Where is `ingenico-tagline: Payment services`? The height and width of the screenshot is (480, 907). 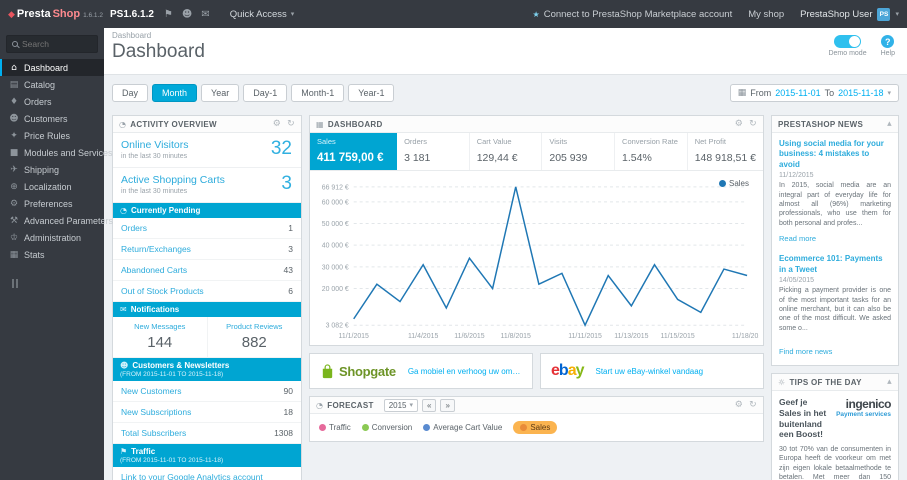
ingenico-tagline: Payment services is located at coordinates (863, 415).